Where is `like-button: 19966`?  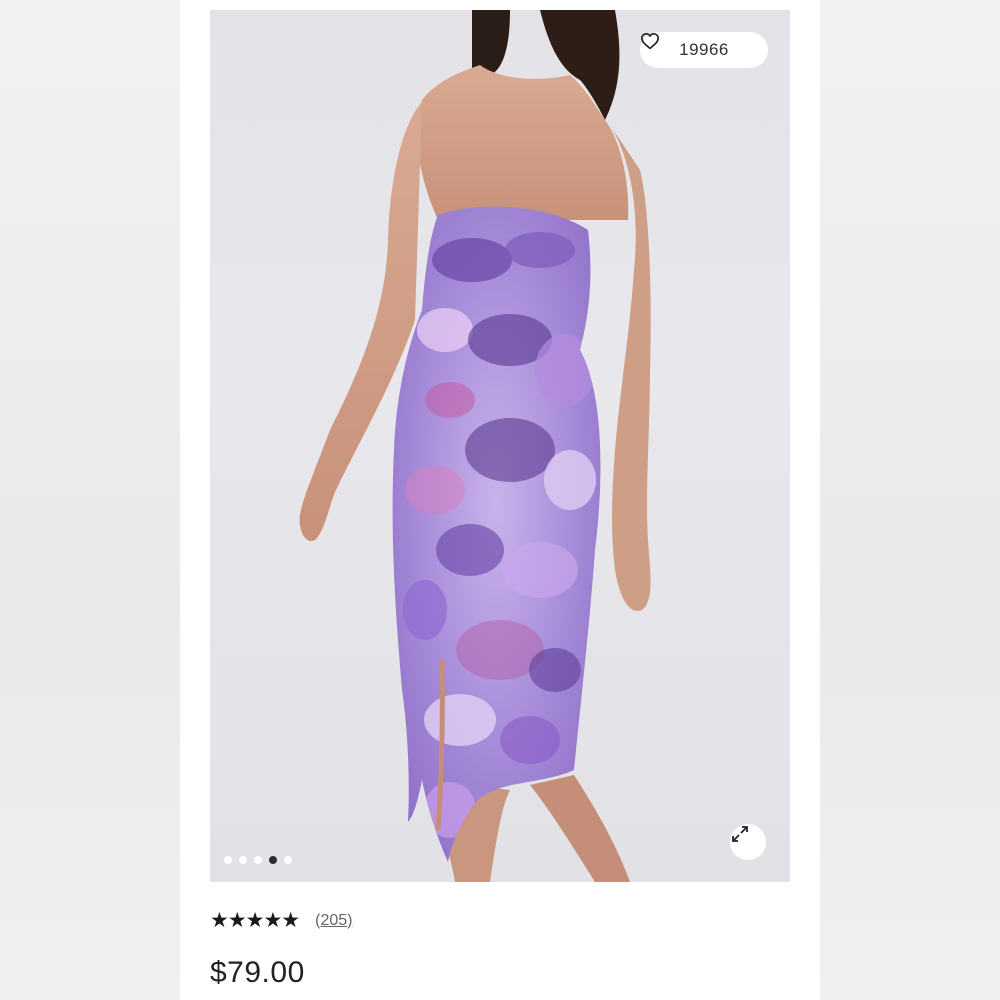 like-button: 19966 is located at coordinates (704, 50).